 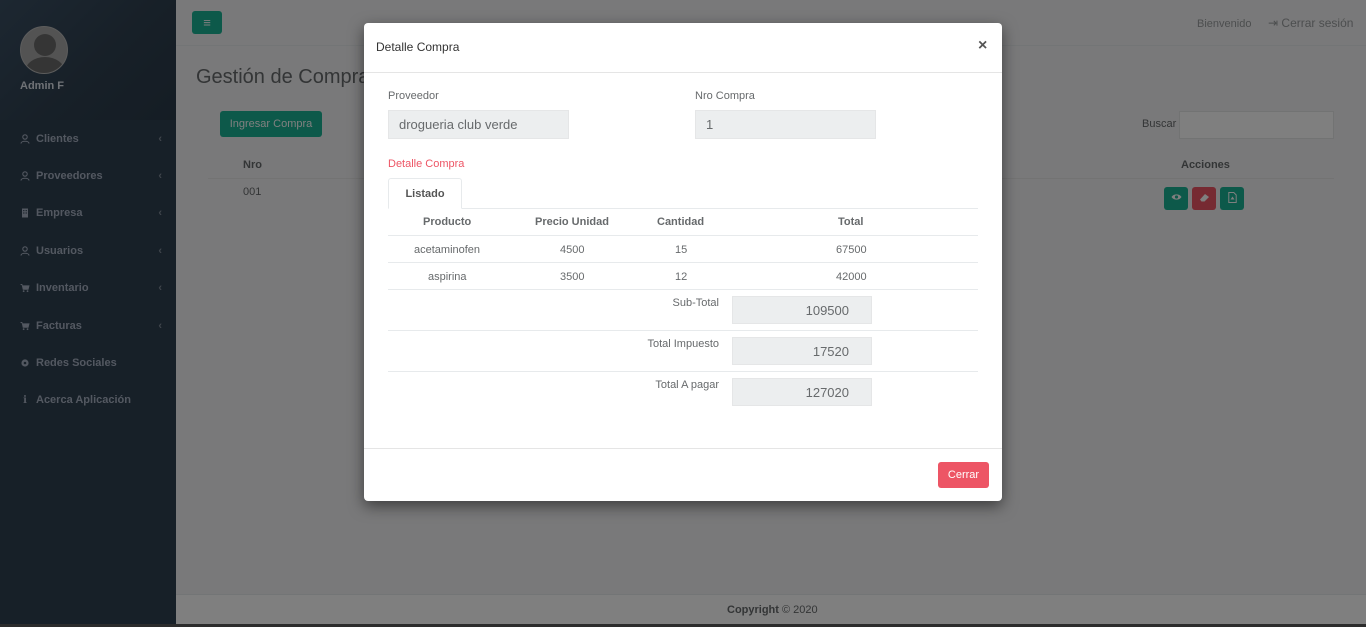 I want to click on proveedor-label: Proveedor, so click(x=413, y=96).